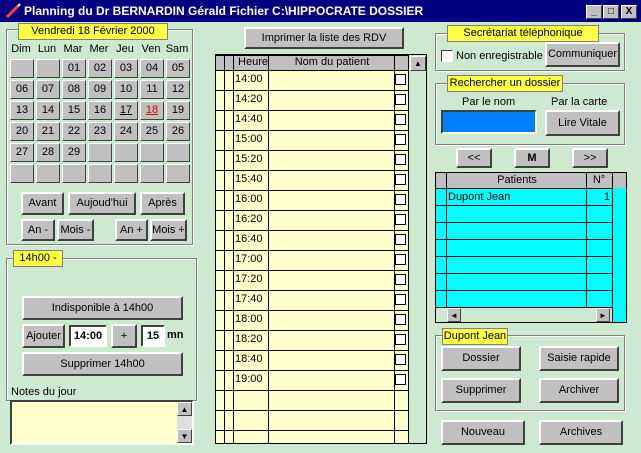  I want to click on scroll-down-arrow-icon: ▼, so click(184, 436).